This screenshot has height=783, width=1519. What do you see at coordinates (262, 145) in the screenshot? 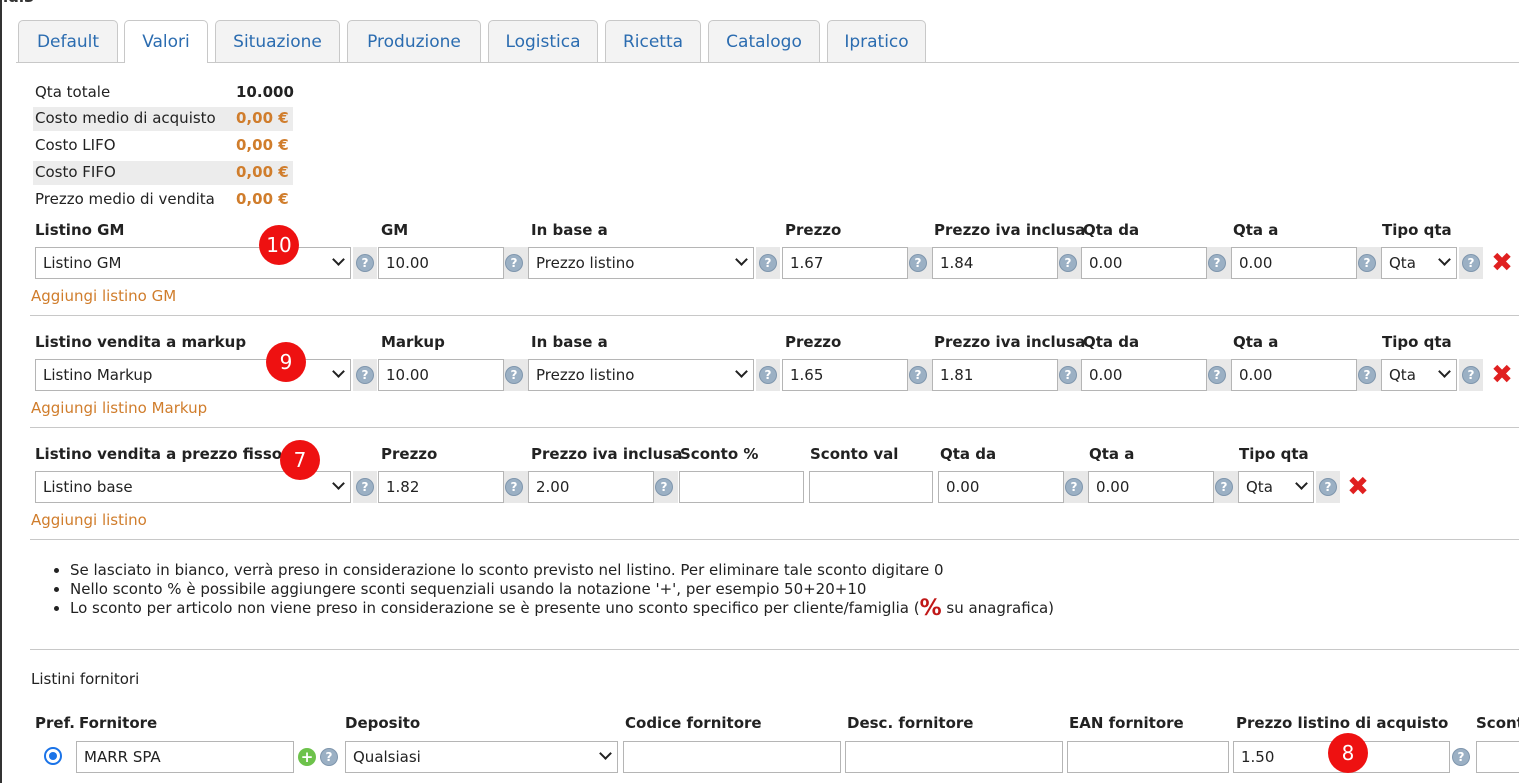
I see `costo-lifo-value: 0,00 €` at bounding box center [262, 145].